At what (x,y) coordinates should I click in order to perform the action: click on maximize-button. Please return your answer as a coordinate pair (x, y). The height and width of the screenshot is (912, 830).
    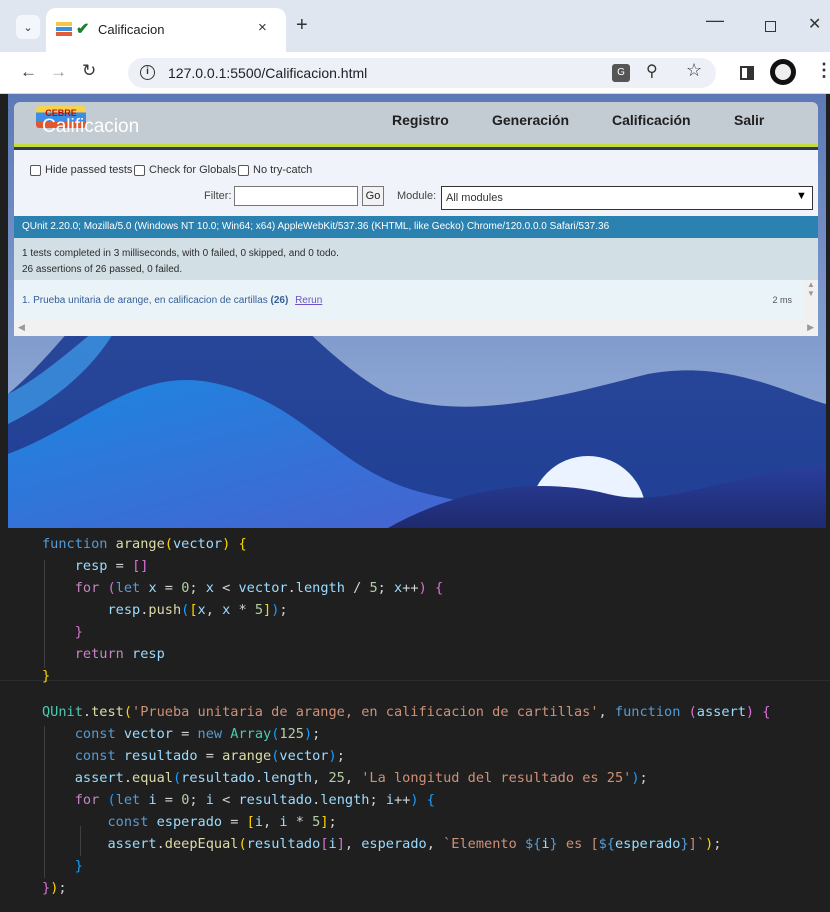
    Looking at the image, I should click on (770, 26).